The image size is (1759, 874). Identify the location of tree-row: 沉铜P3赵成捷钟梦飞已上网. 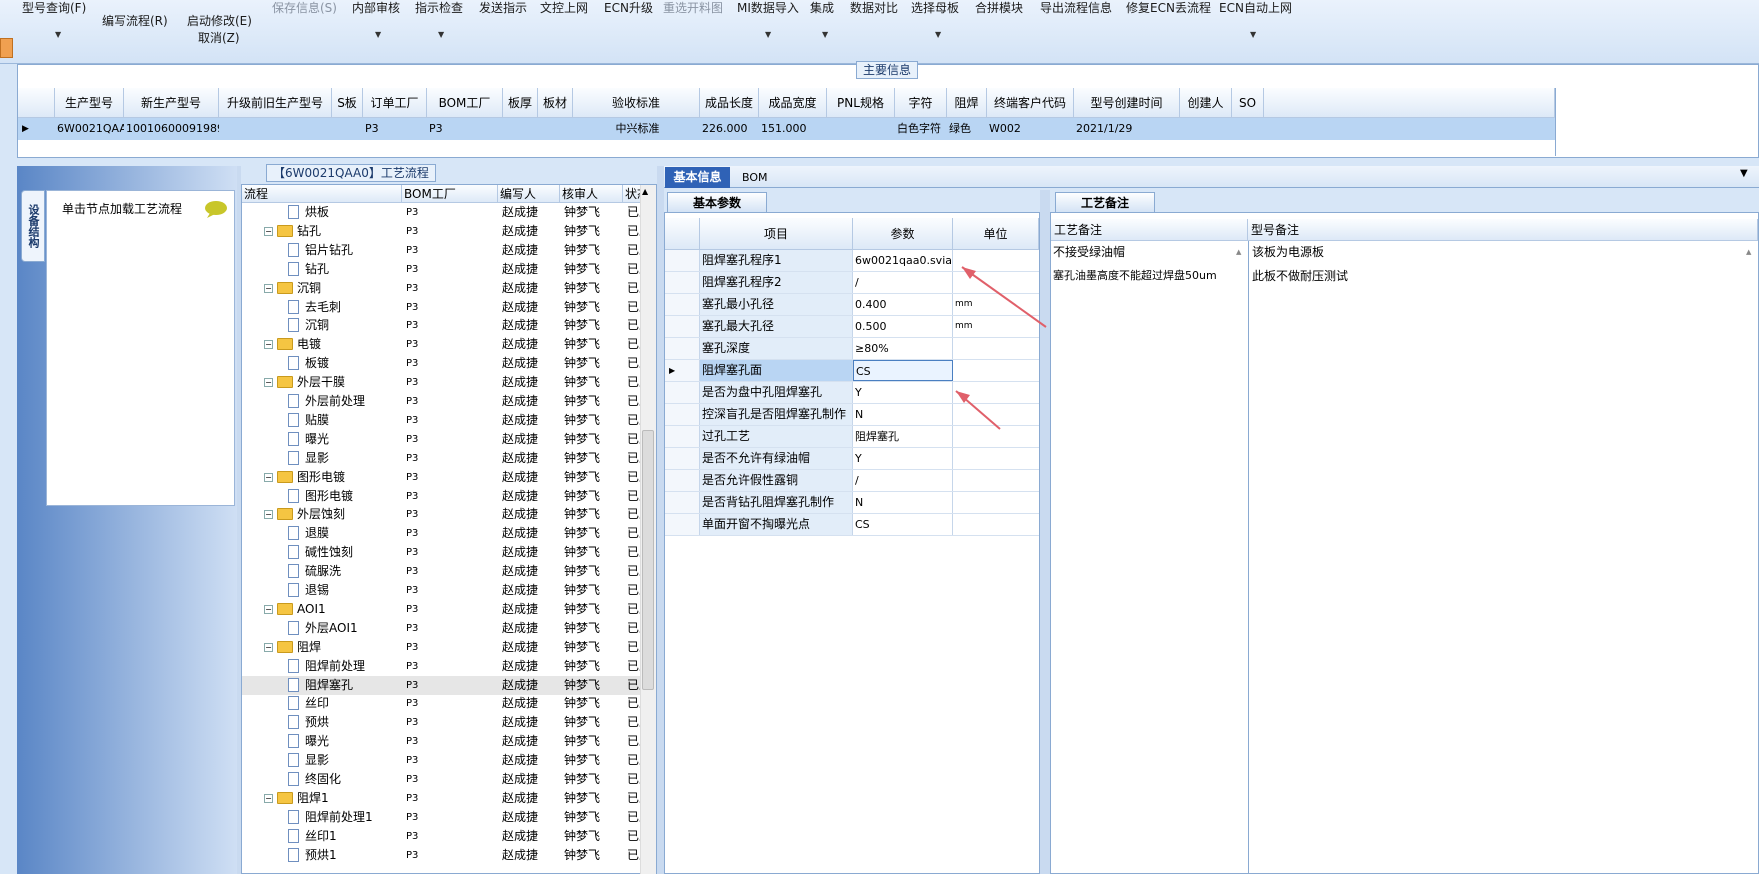
(449, 325).